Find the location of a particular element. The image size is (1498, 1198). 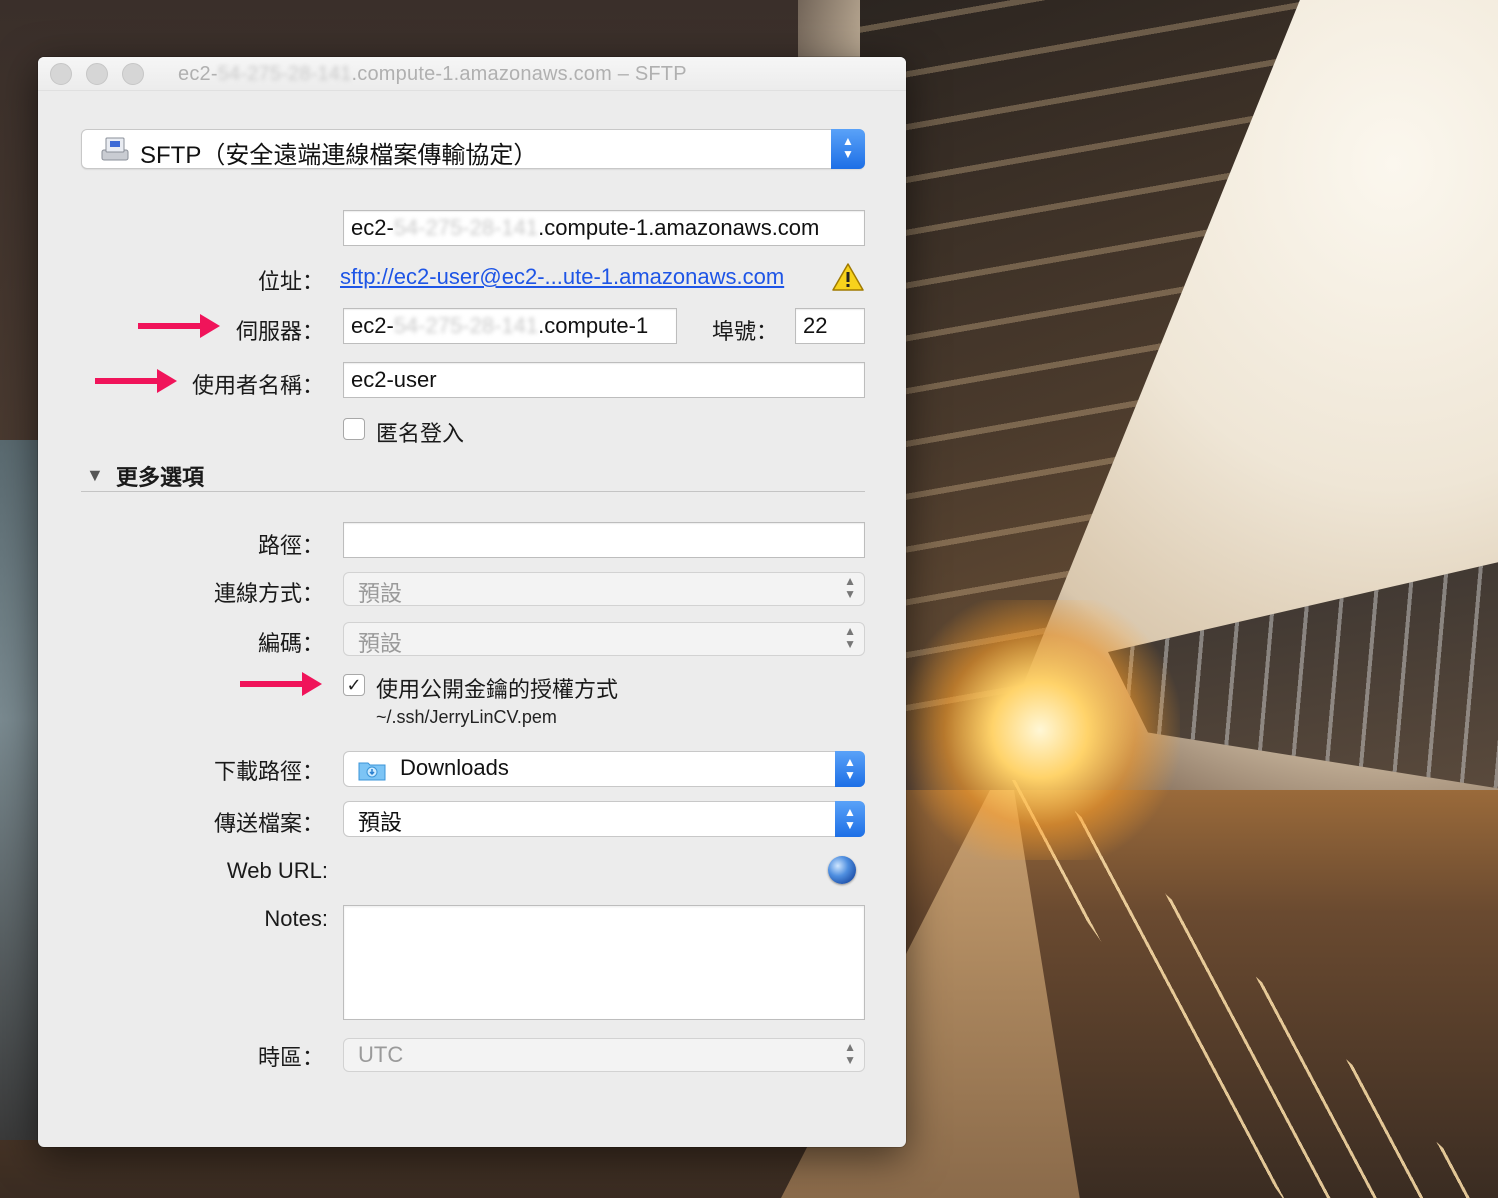

minimize-button is located at coordinates (97, 74).